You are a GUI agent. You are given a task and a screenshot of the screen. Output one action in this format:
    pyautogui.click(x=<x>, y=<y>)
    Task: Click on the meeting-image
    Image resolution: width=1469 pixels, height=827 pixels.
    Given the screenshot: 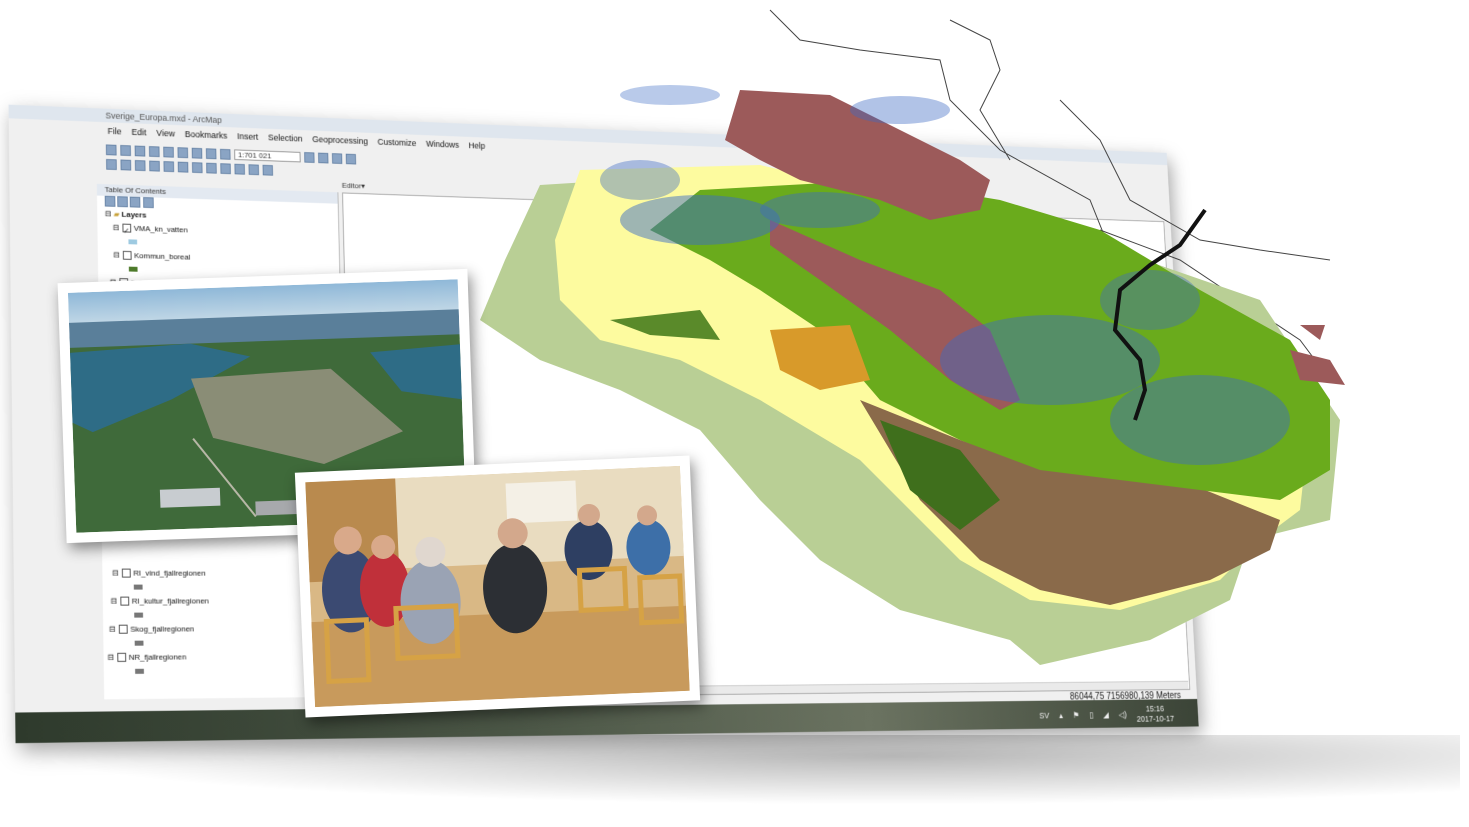 What is the action you would take?
    pyautogui.click(x=497, y=586)
    